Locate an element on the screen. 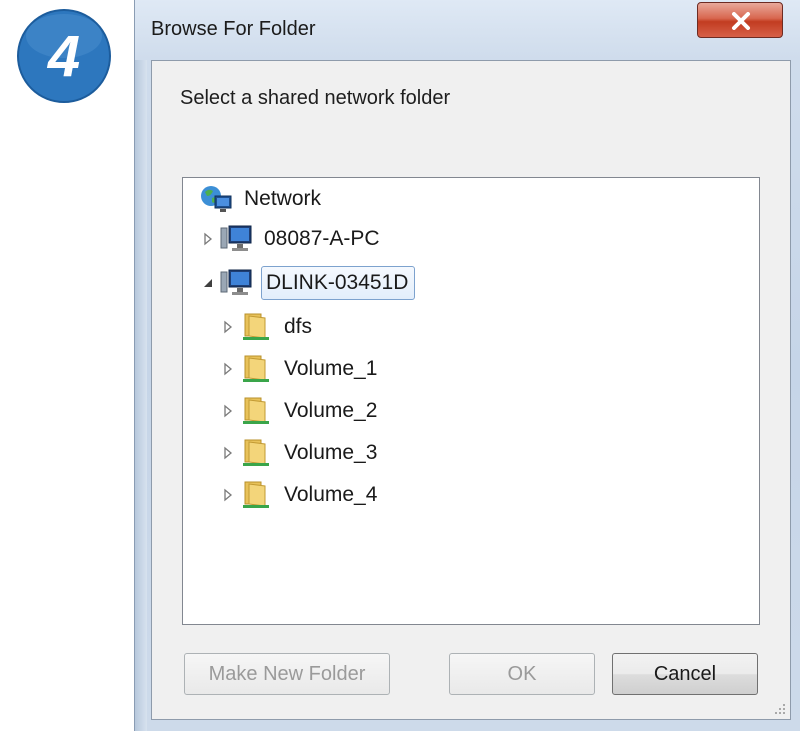 Image resolution: width=800 pixels, height=731 pixels. network-icon is located at coordinates (216, 199).